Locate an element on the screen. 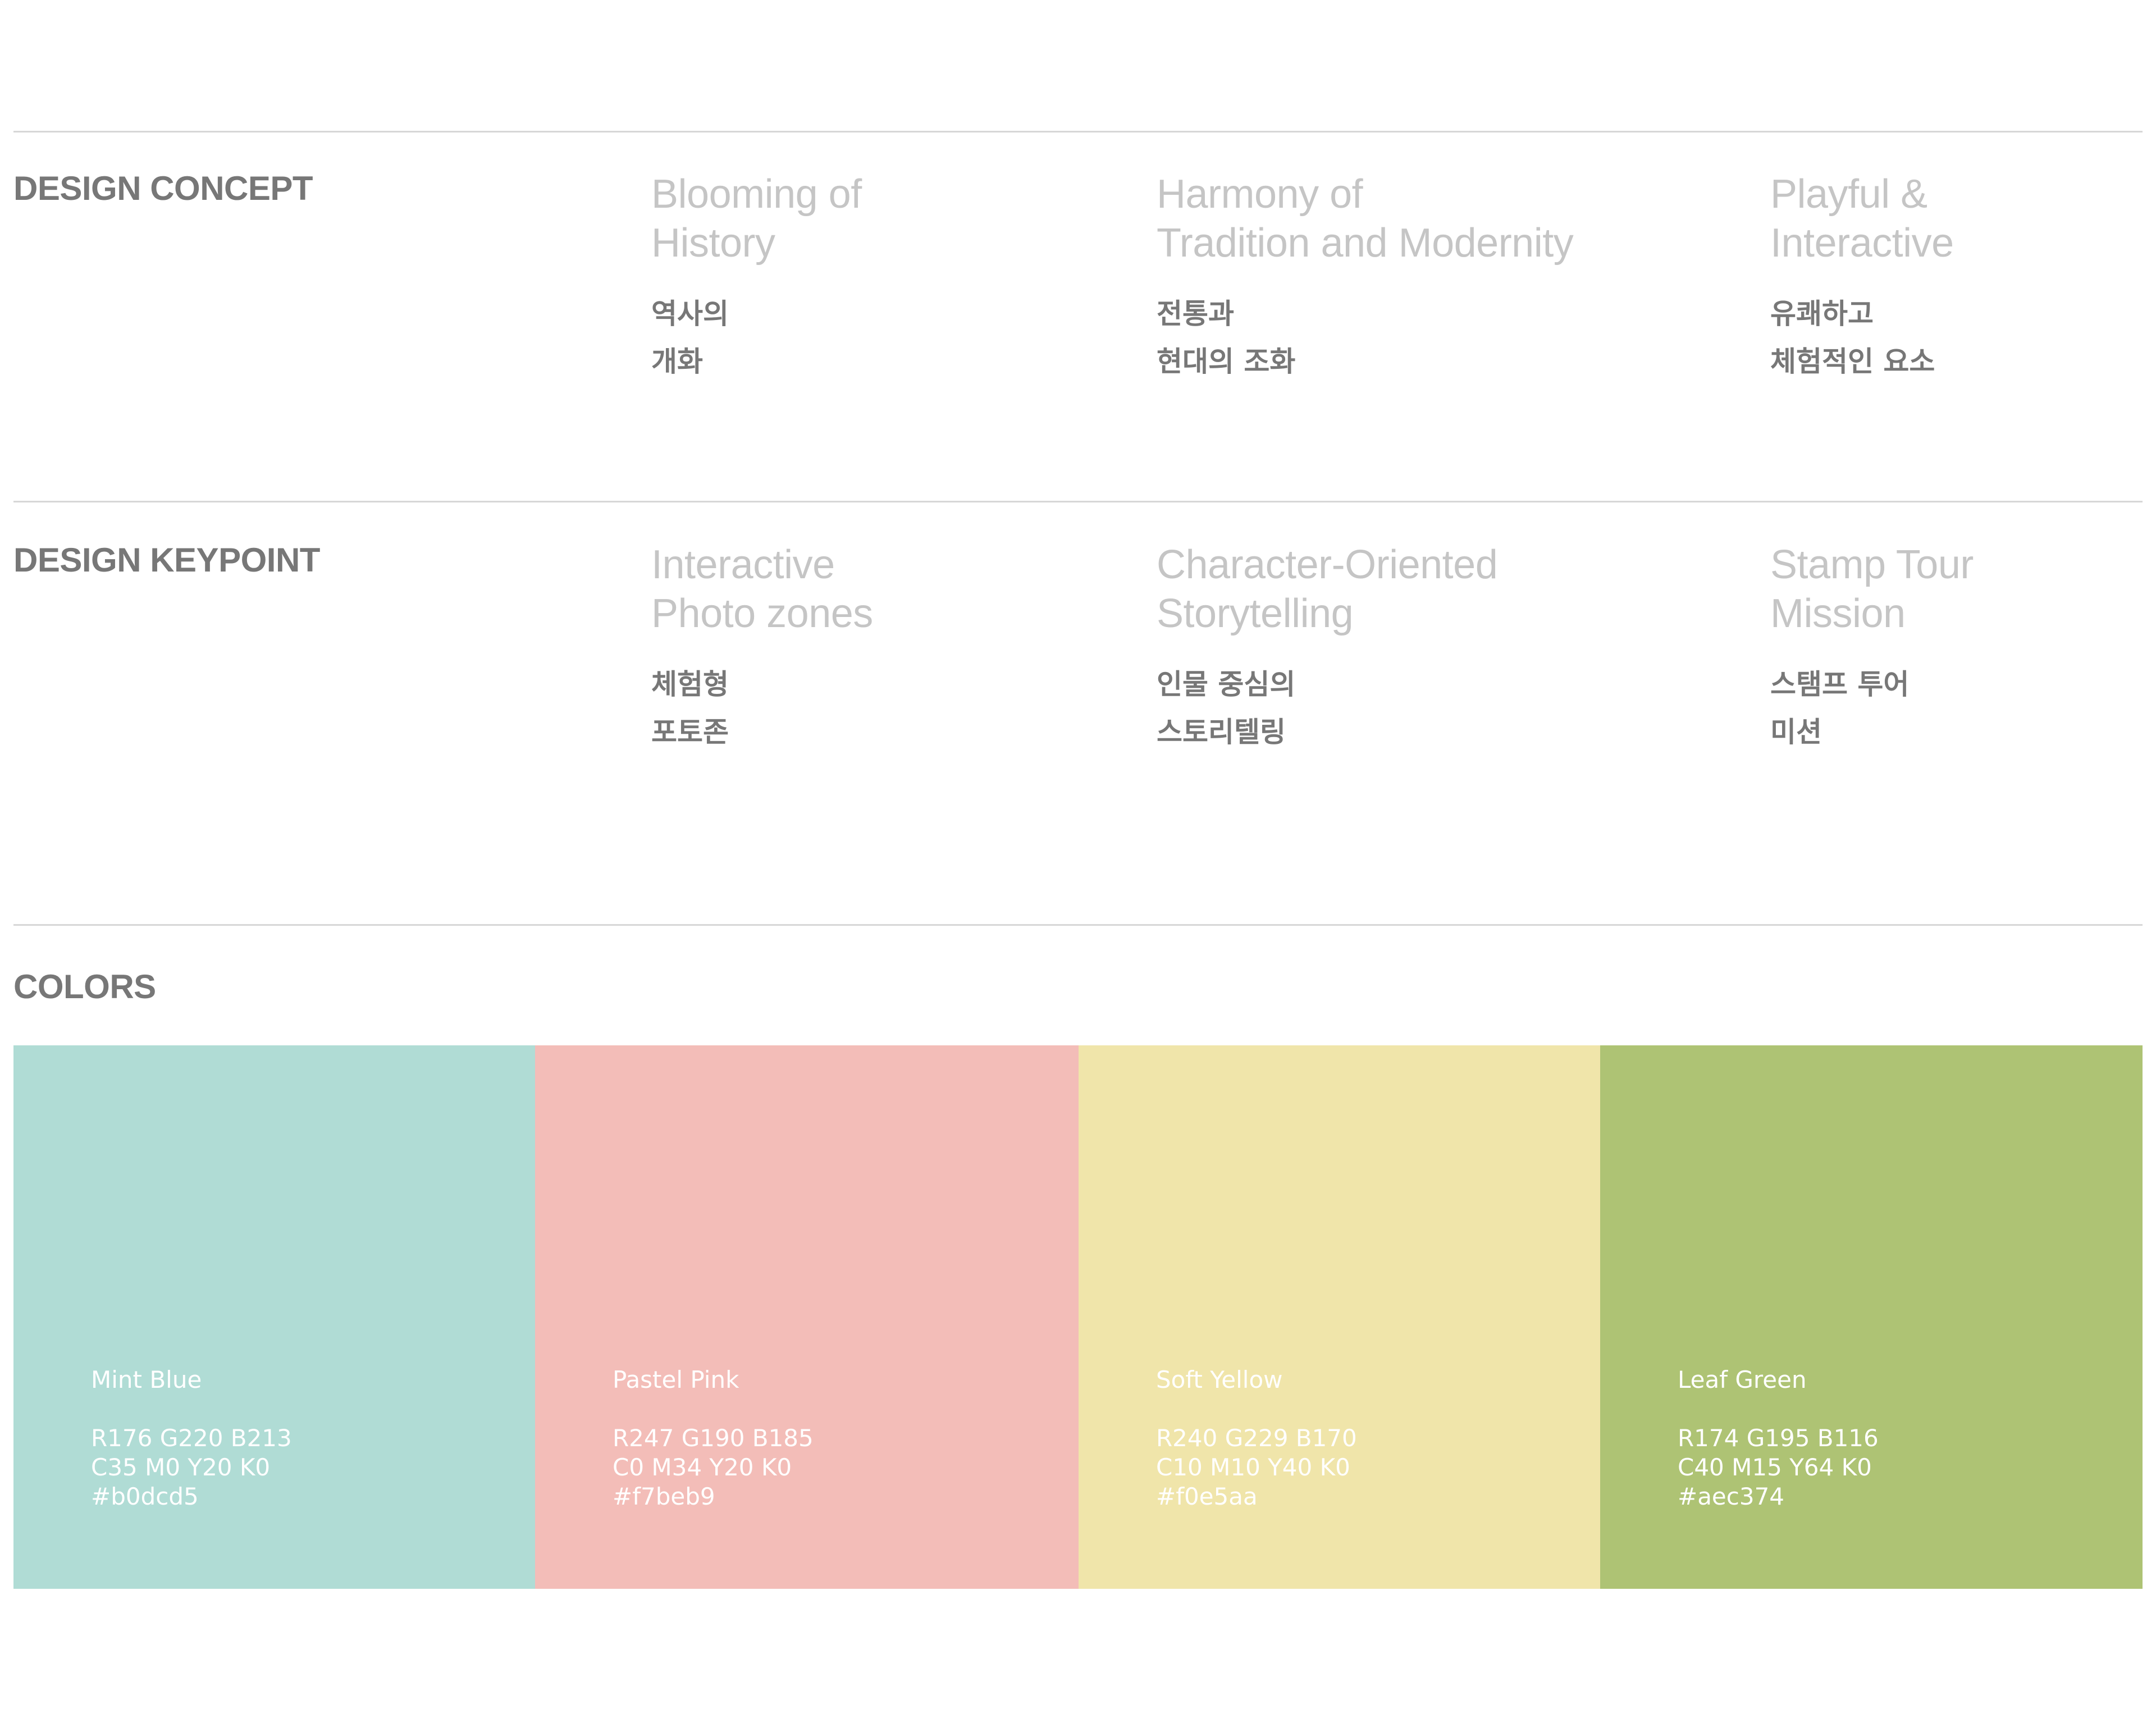 The width and height of the screenshot is (2156, 1714). color-rgb: R240 G229 B170 is located at coordinates (1256, 1438).